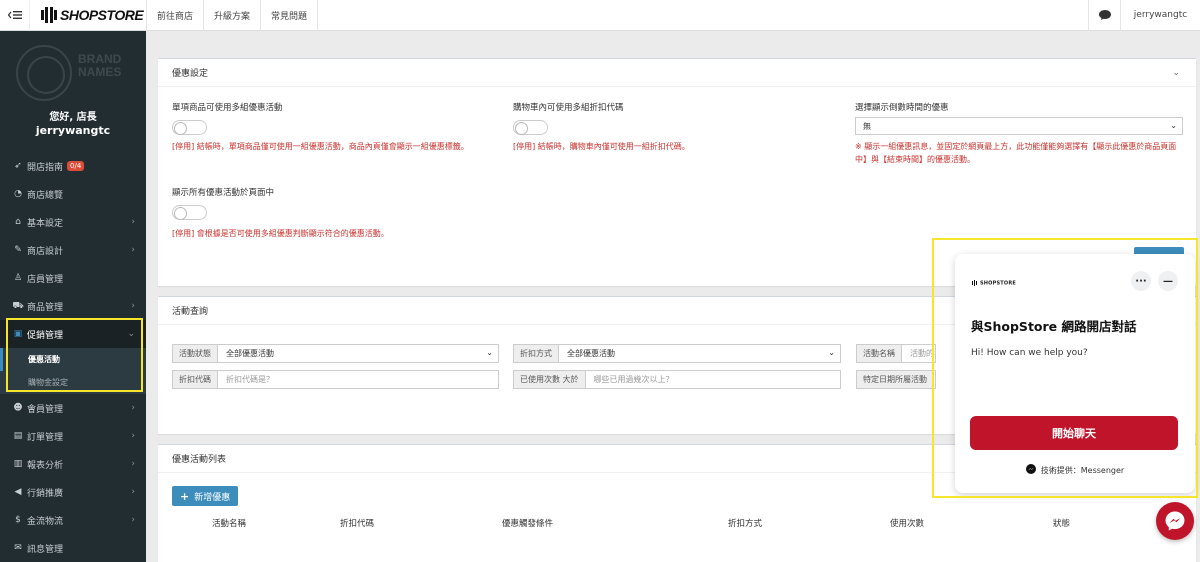  I want to click on nav-go-to-store: 前往商店, so click(176, 15).